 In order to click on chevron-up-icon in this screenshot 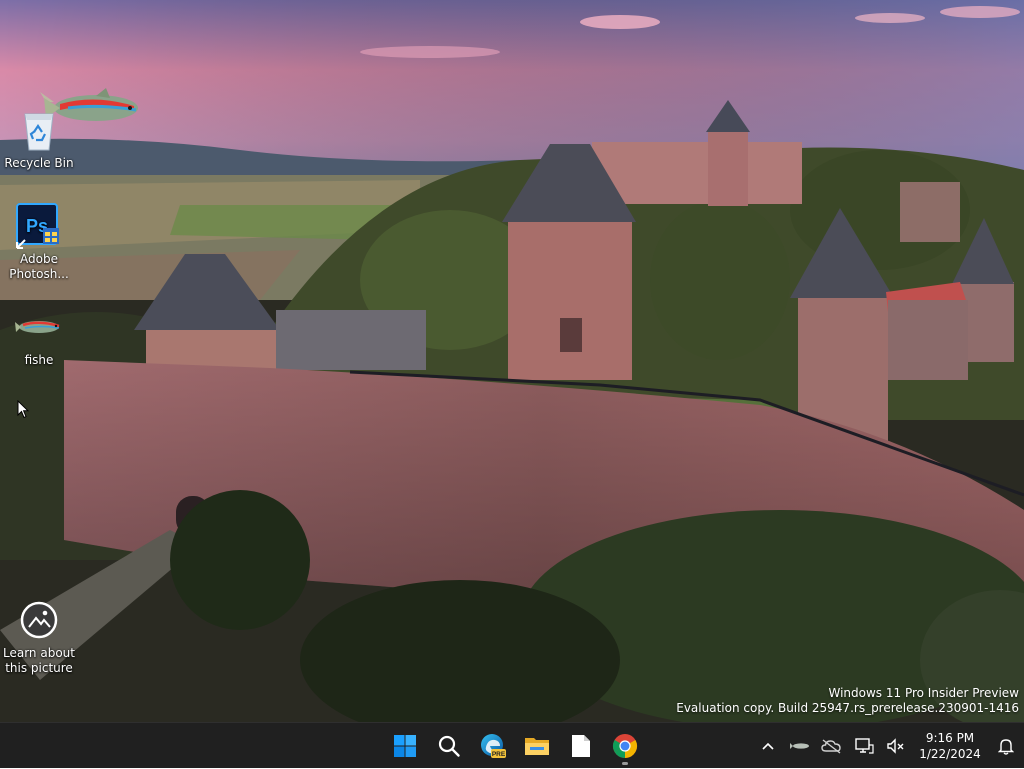, I will do `click(768, 746)`.